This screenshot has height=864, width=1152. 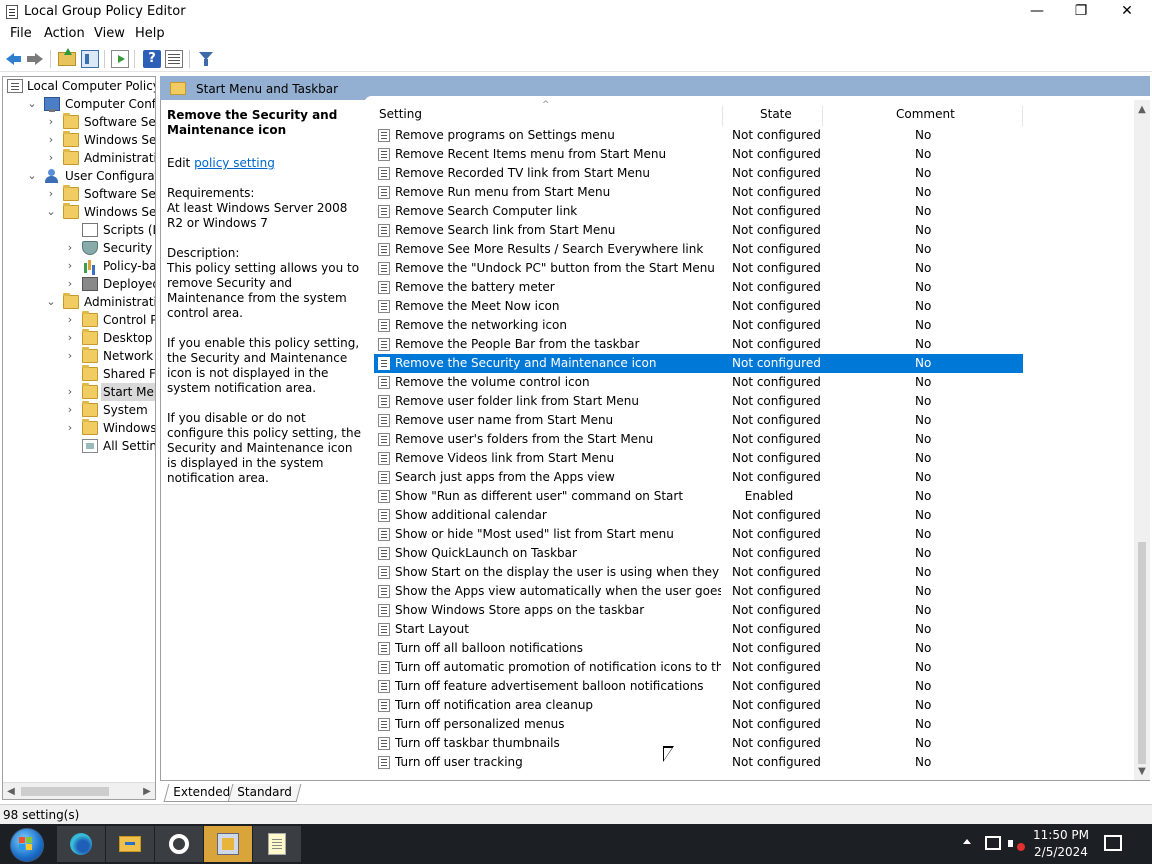 I want to click on tree-item: › Windows Setting, so click(x=79, y=140).